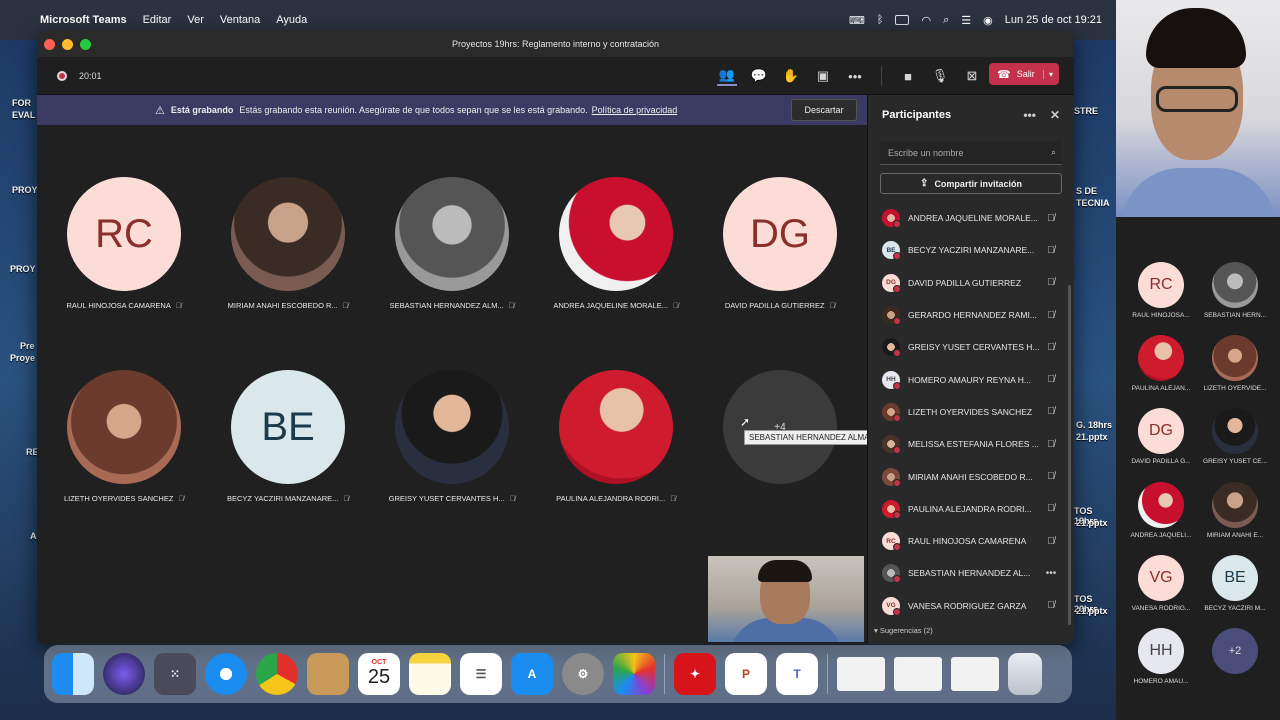  What do you see at coordinates (1025, 674) in the screenshot?
I see `trash-icon` at bounding box center [1025, 674].